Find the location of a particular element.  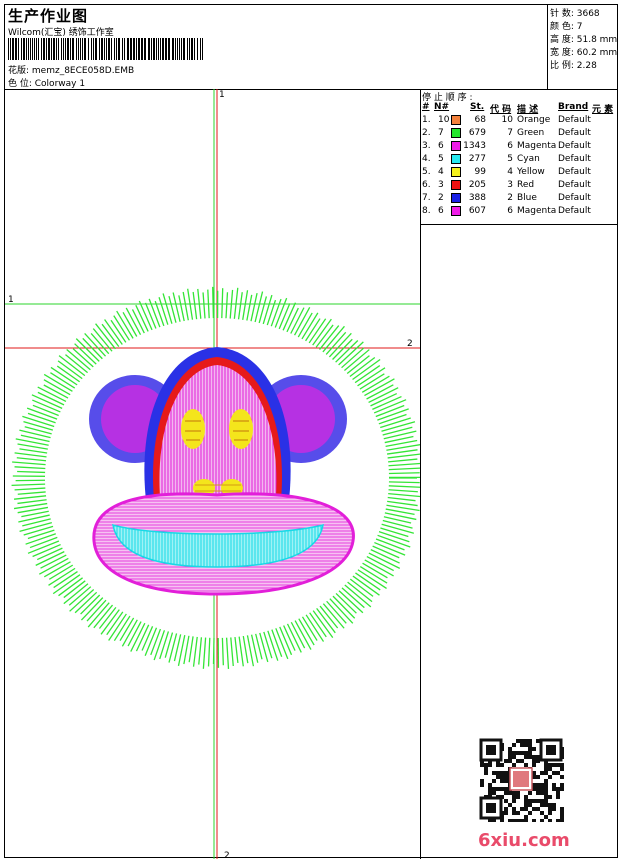

sequence-row: 8.66076MagentaDefault is located at coordinates (518, 212).